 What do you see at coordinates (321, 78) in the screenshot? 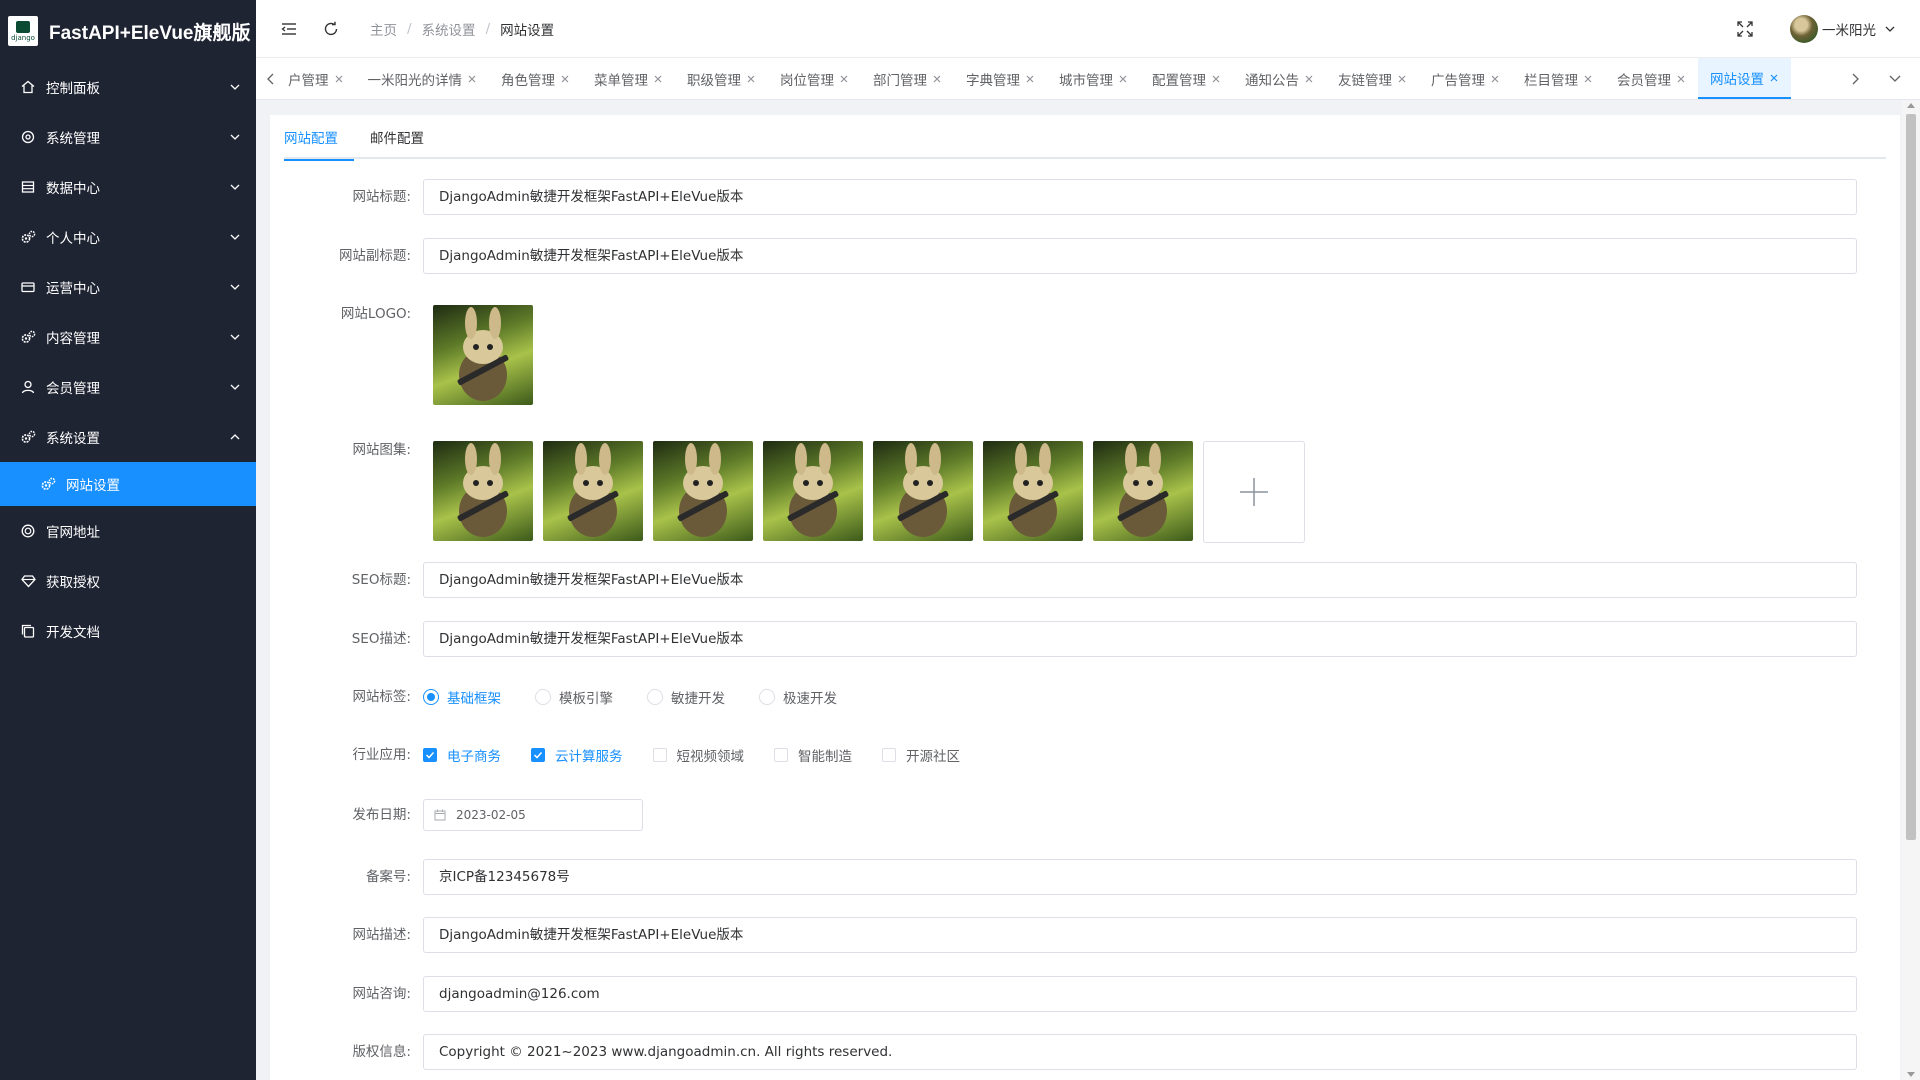
I see `tab-user-management: 户管理` at bounding box center [321, 78].